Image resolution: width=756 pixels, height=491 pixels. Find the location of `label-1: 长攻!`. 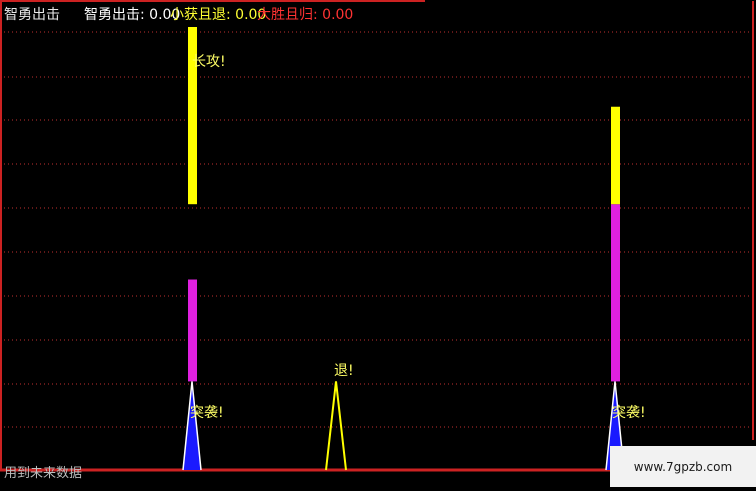

label-1: 长攻! is located at coordinates (209, 62).